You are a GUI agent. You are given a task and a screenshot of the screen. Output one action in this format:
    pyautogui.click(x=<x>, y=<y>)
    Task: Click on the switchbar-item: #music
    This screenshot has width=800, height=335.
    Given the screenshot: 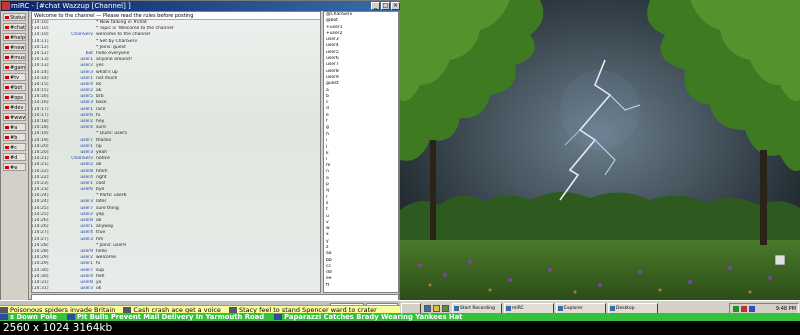 What is the action you would take?
    pyautogui.click(x=14, y=57)
    